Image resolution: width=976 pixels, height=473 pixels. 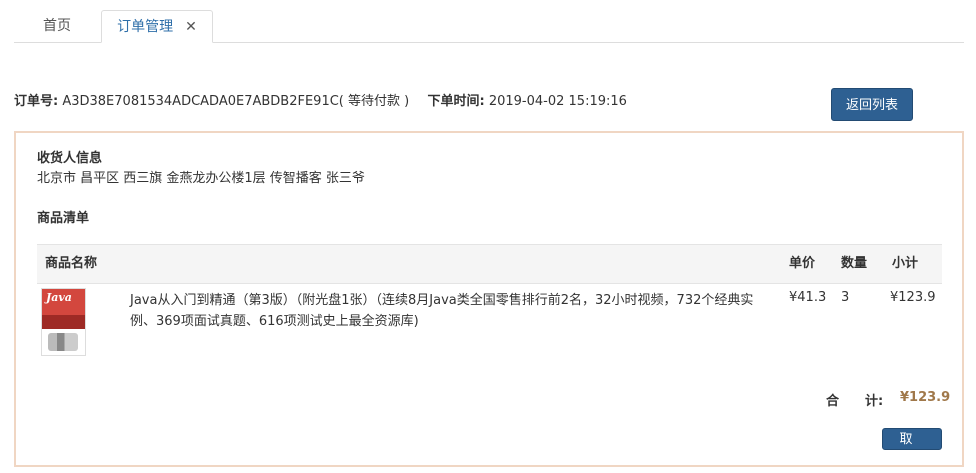 What do you see at coordinates (912, 447) in the screenshot?
I see `cancel-button: 取消` at bounding box center [912, 447].